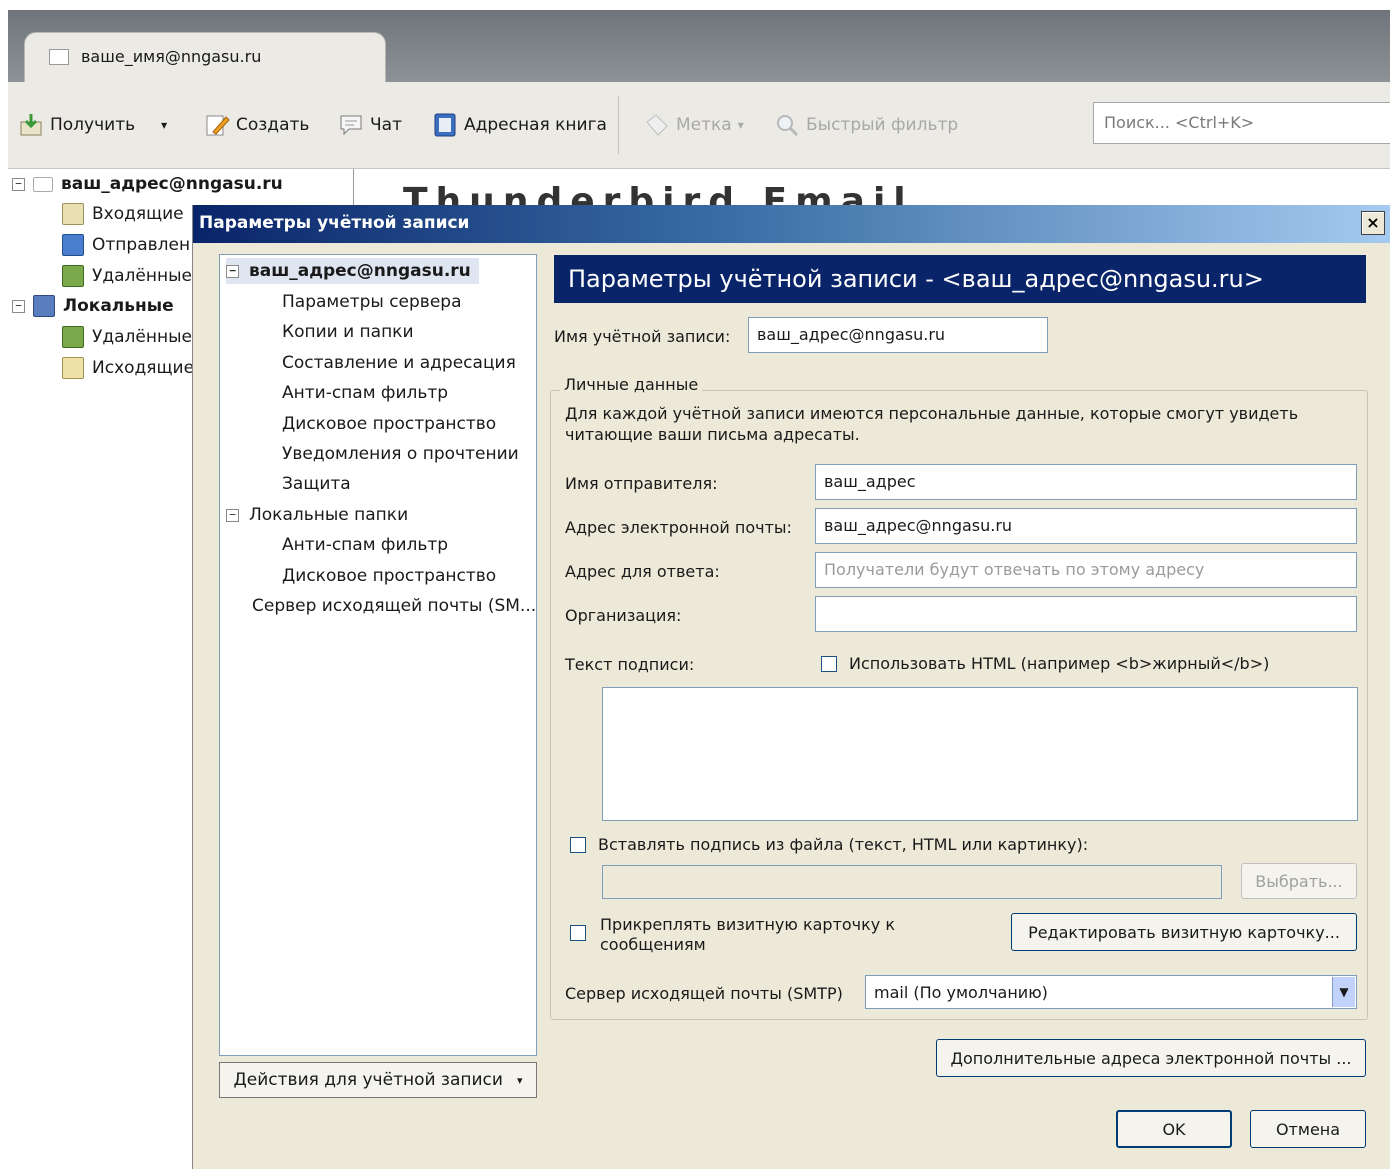 The height and width of the screenshot is (1169, 1390). Describe the element at coordinates (642, 571) in the screenshot. I see `reply-to-label: Адрес для ответа:` at that location.